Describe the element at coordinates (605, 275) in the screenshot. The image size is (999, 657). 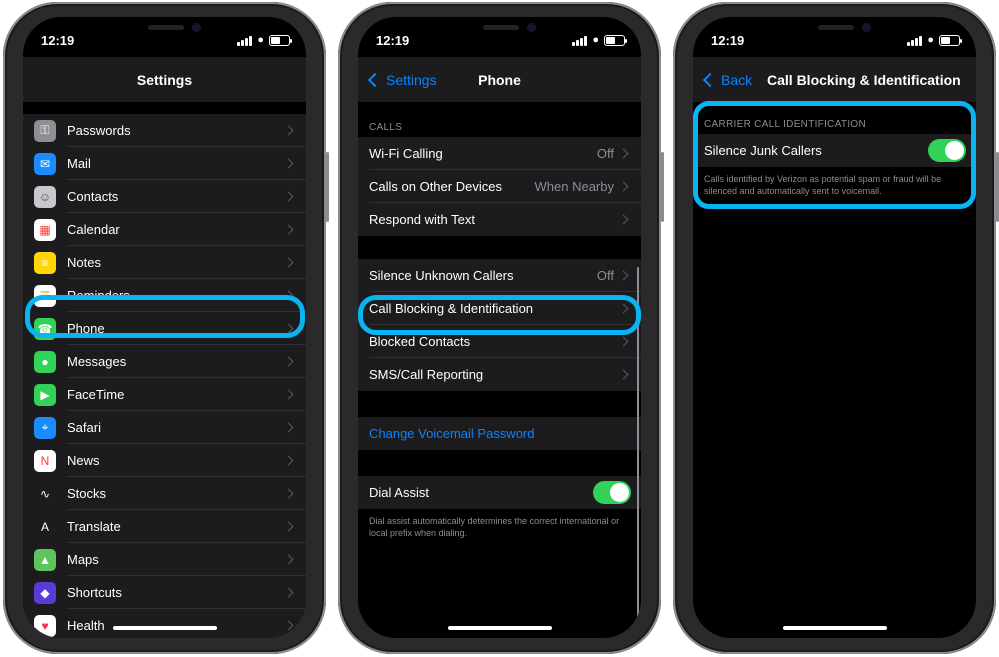
I see `row-value: Off` at that location.